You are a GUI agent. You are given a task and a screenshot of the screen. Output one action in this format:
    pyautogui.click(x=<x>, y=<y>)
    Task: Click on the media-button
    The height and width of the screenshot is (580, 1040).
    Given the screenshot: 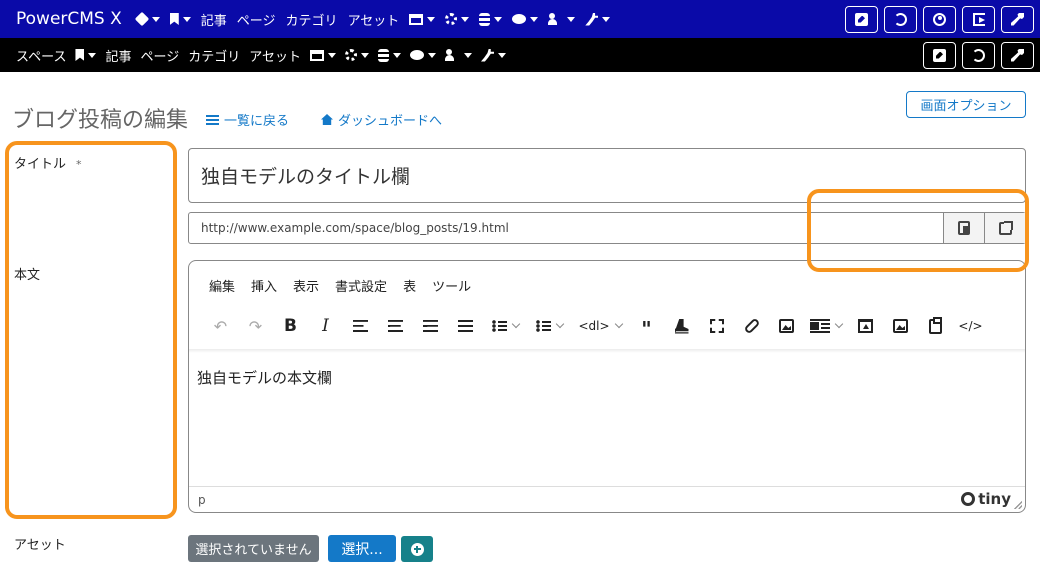 What is the action you would take?
    pyautogui.click(x=826, y=326)
    